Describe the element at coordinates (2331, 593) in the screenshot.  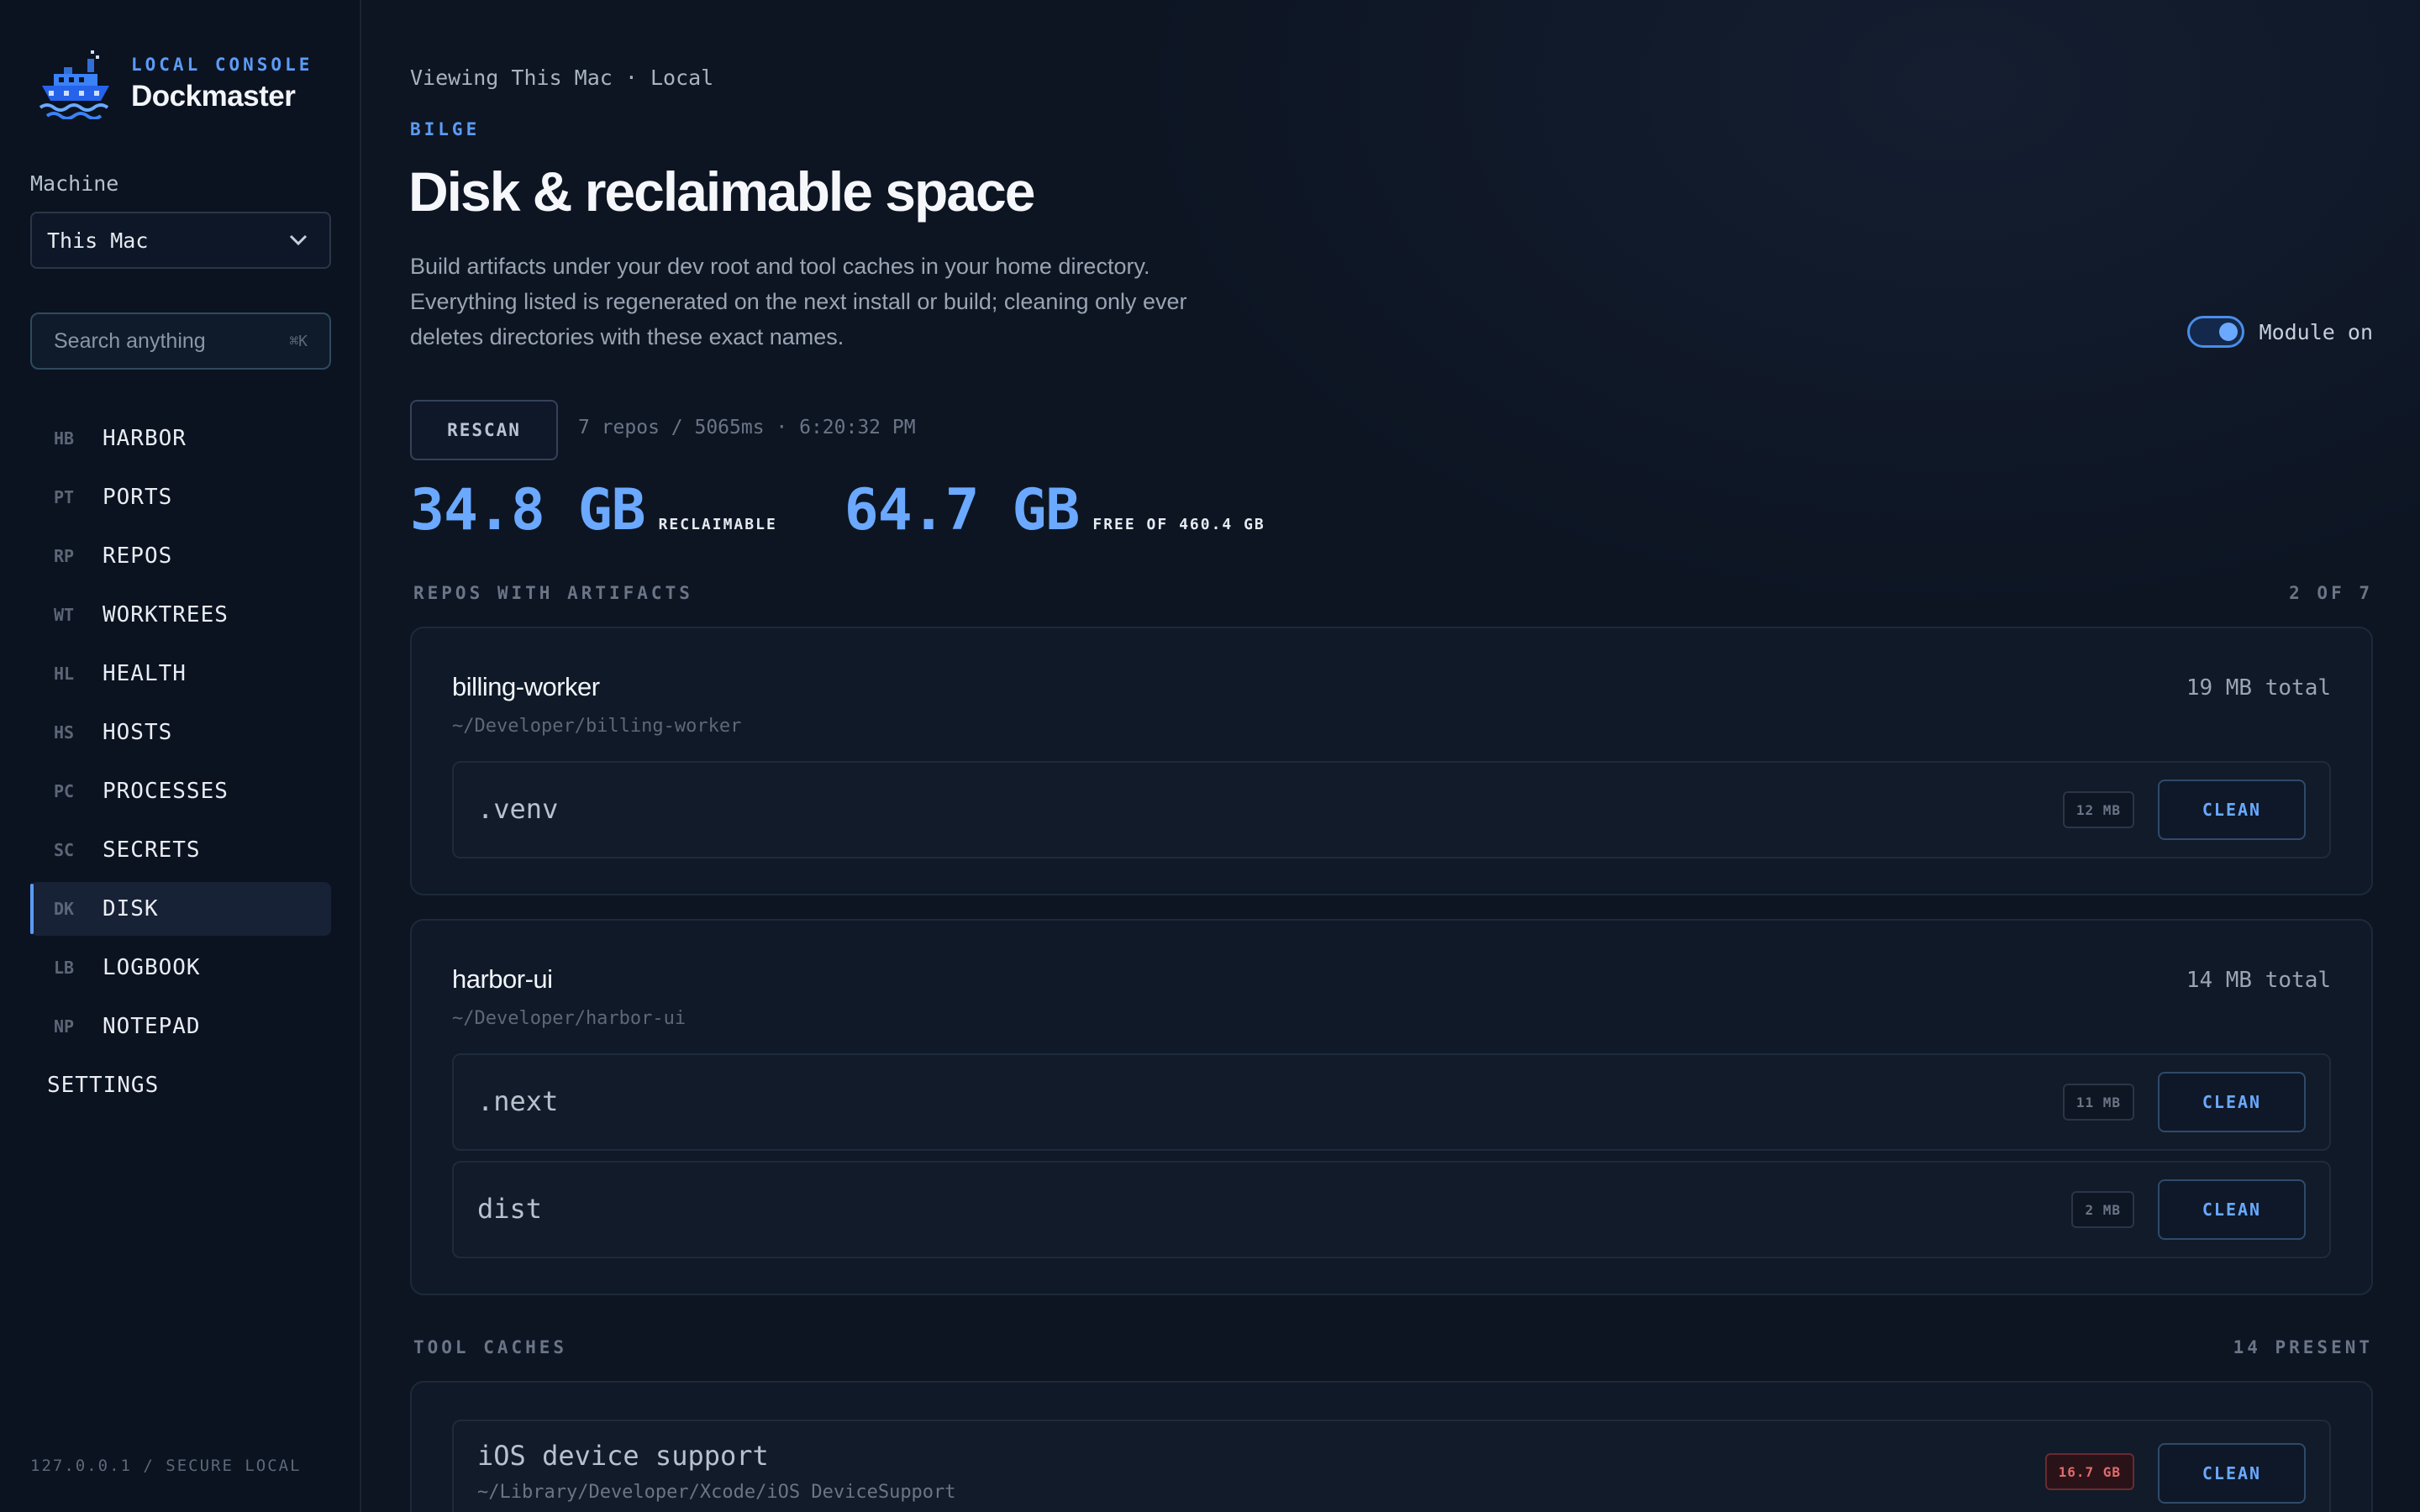
I see `repos-section-count: 2 OF 7` at that location.